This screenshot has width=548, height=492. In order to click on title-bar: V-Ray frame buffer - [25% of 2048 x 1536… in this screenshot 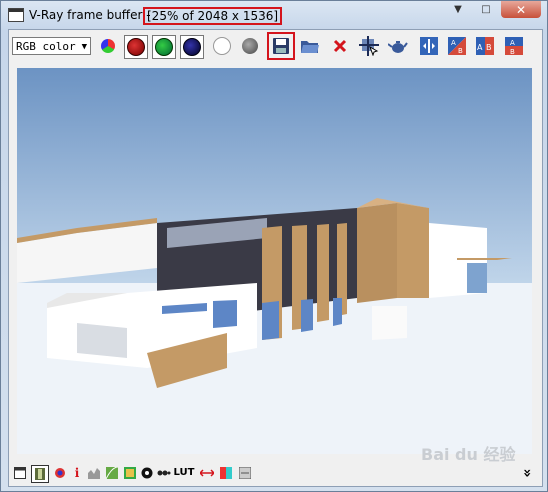, I will do `click(274, 16)`.